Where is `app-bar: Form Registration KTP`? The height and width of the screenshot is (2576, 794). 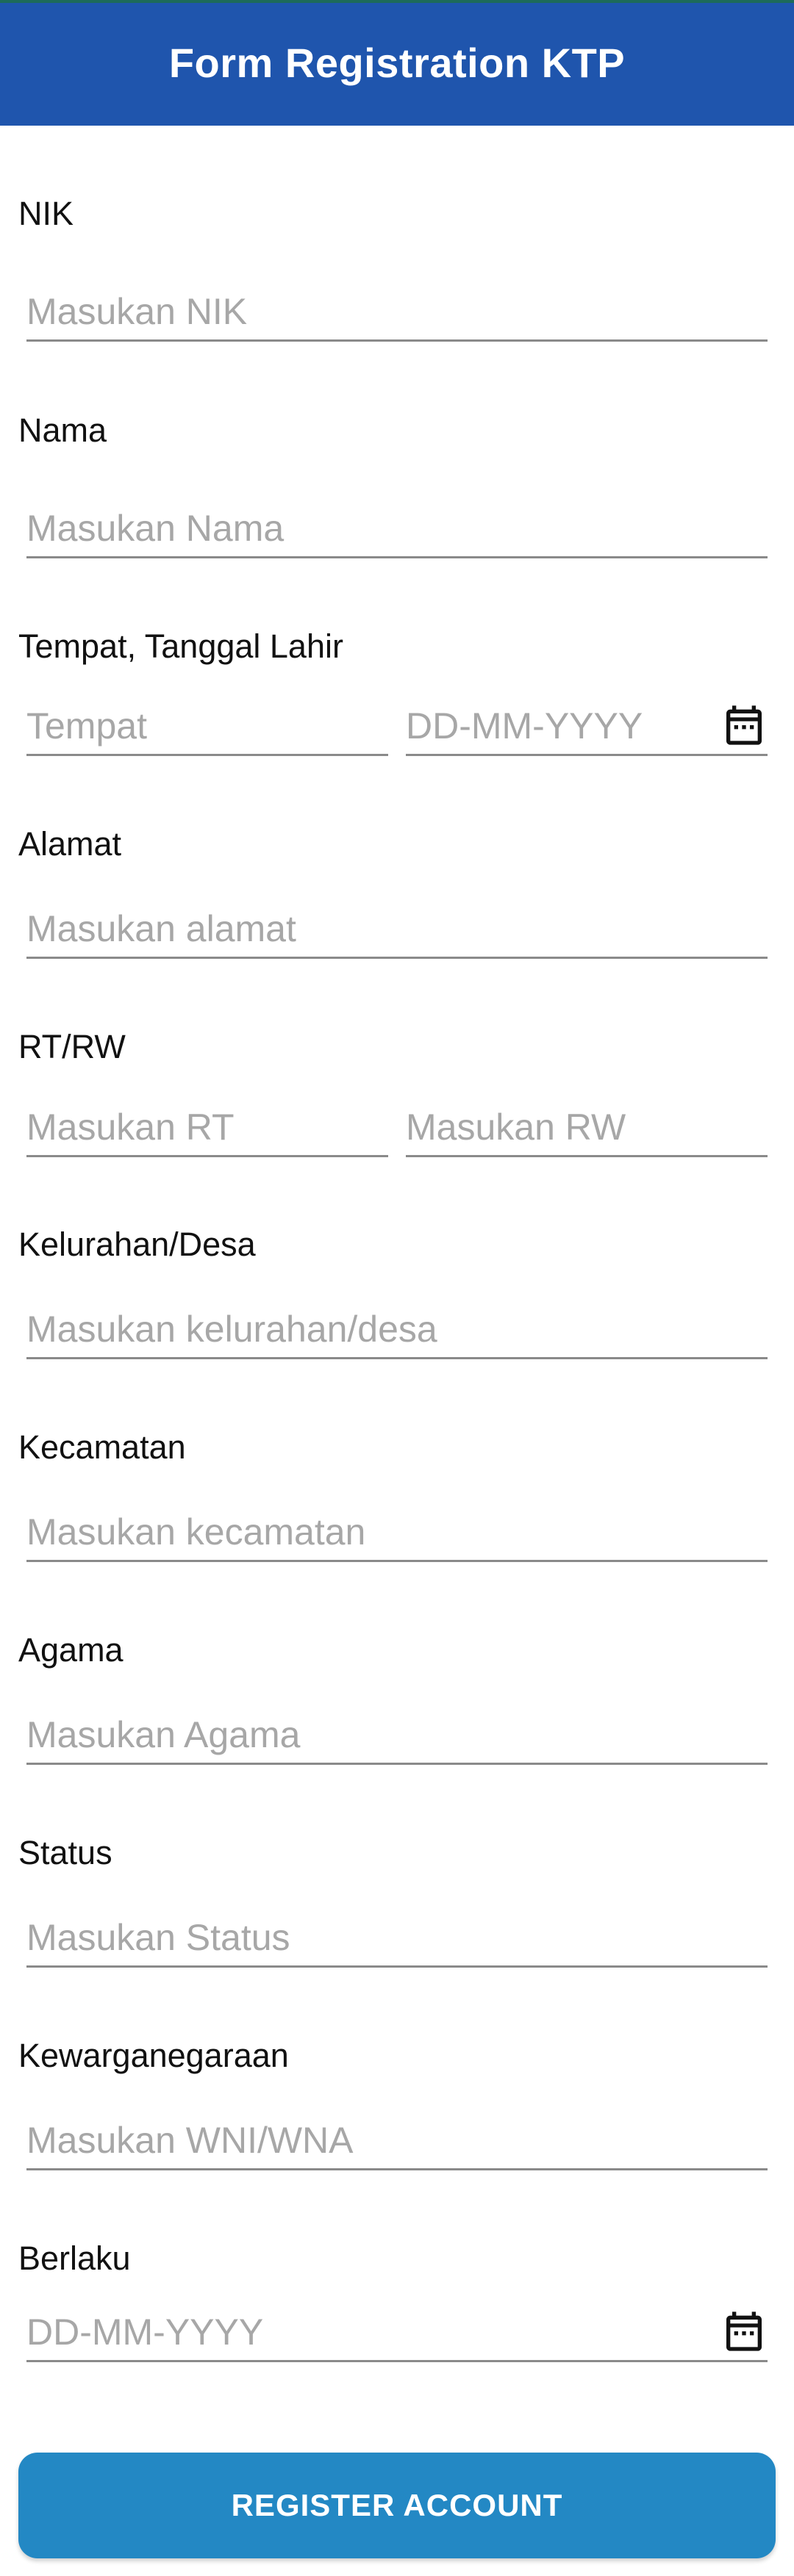
app-bar: Form Registration KTP is located at coordinates (397, 63).